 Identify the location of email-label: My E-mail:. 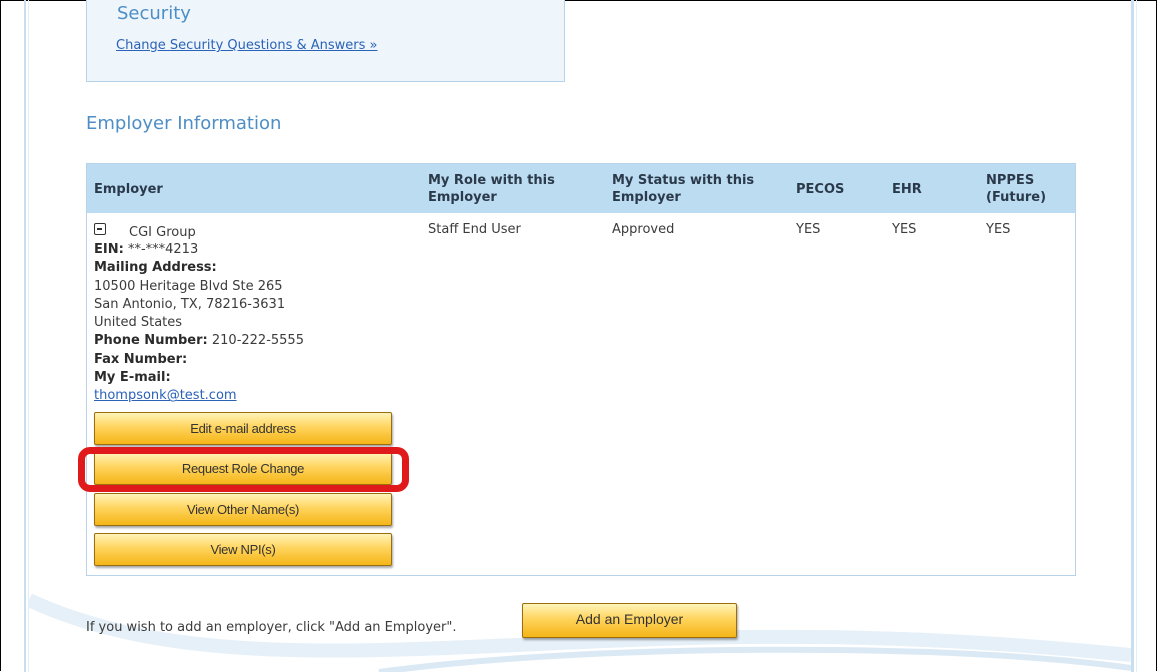
(132, 378).